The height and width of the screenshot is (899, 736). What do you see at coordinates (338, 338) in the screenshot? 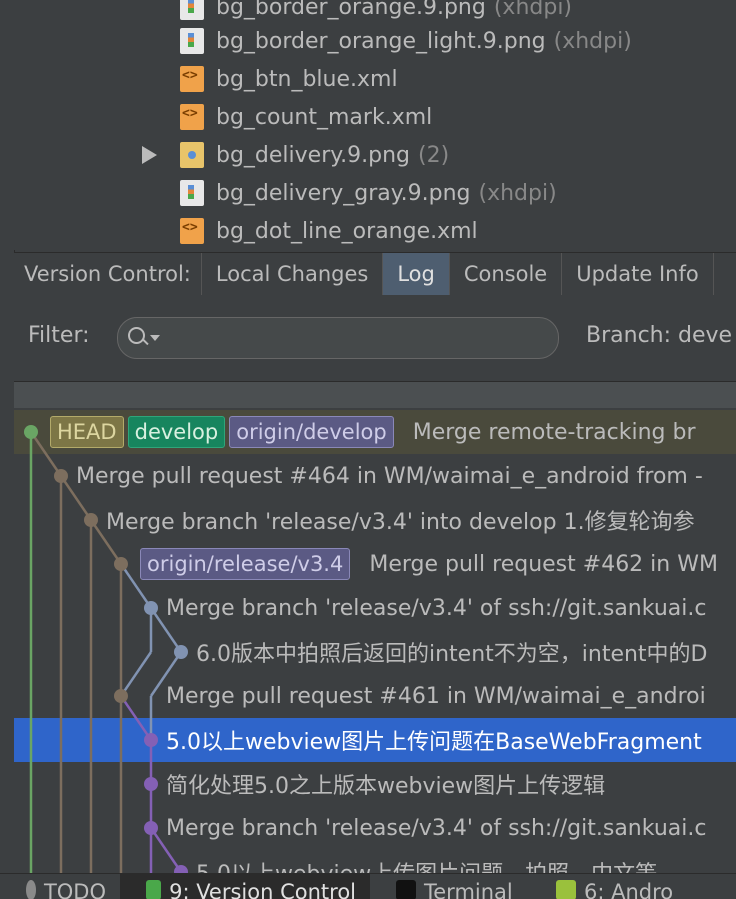
I see `filter-search-input` at bounding box center [338, 338].